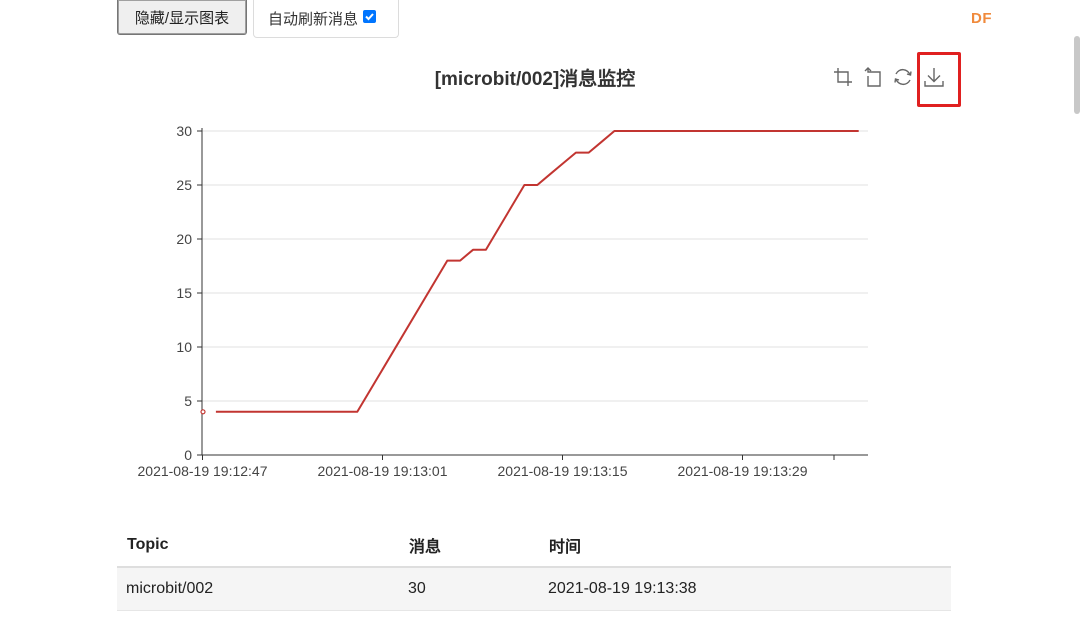  I want to click on y-tick-label: 10, so click(184, 347).